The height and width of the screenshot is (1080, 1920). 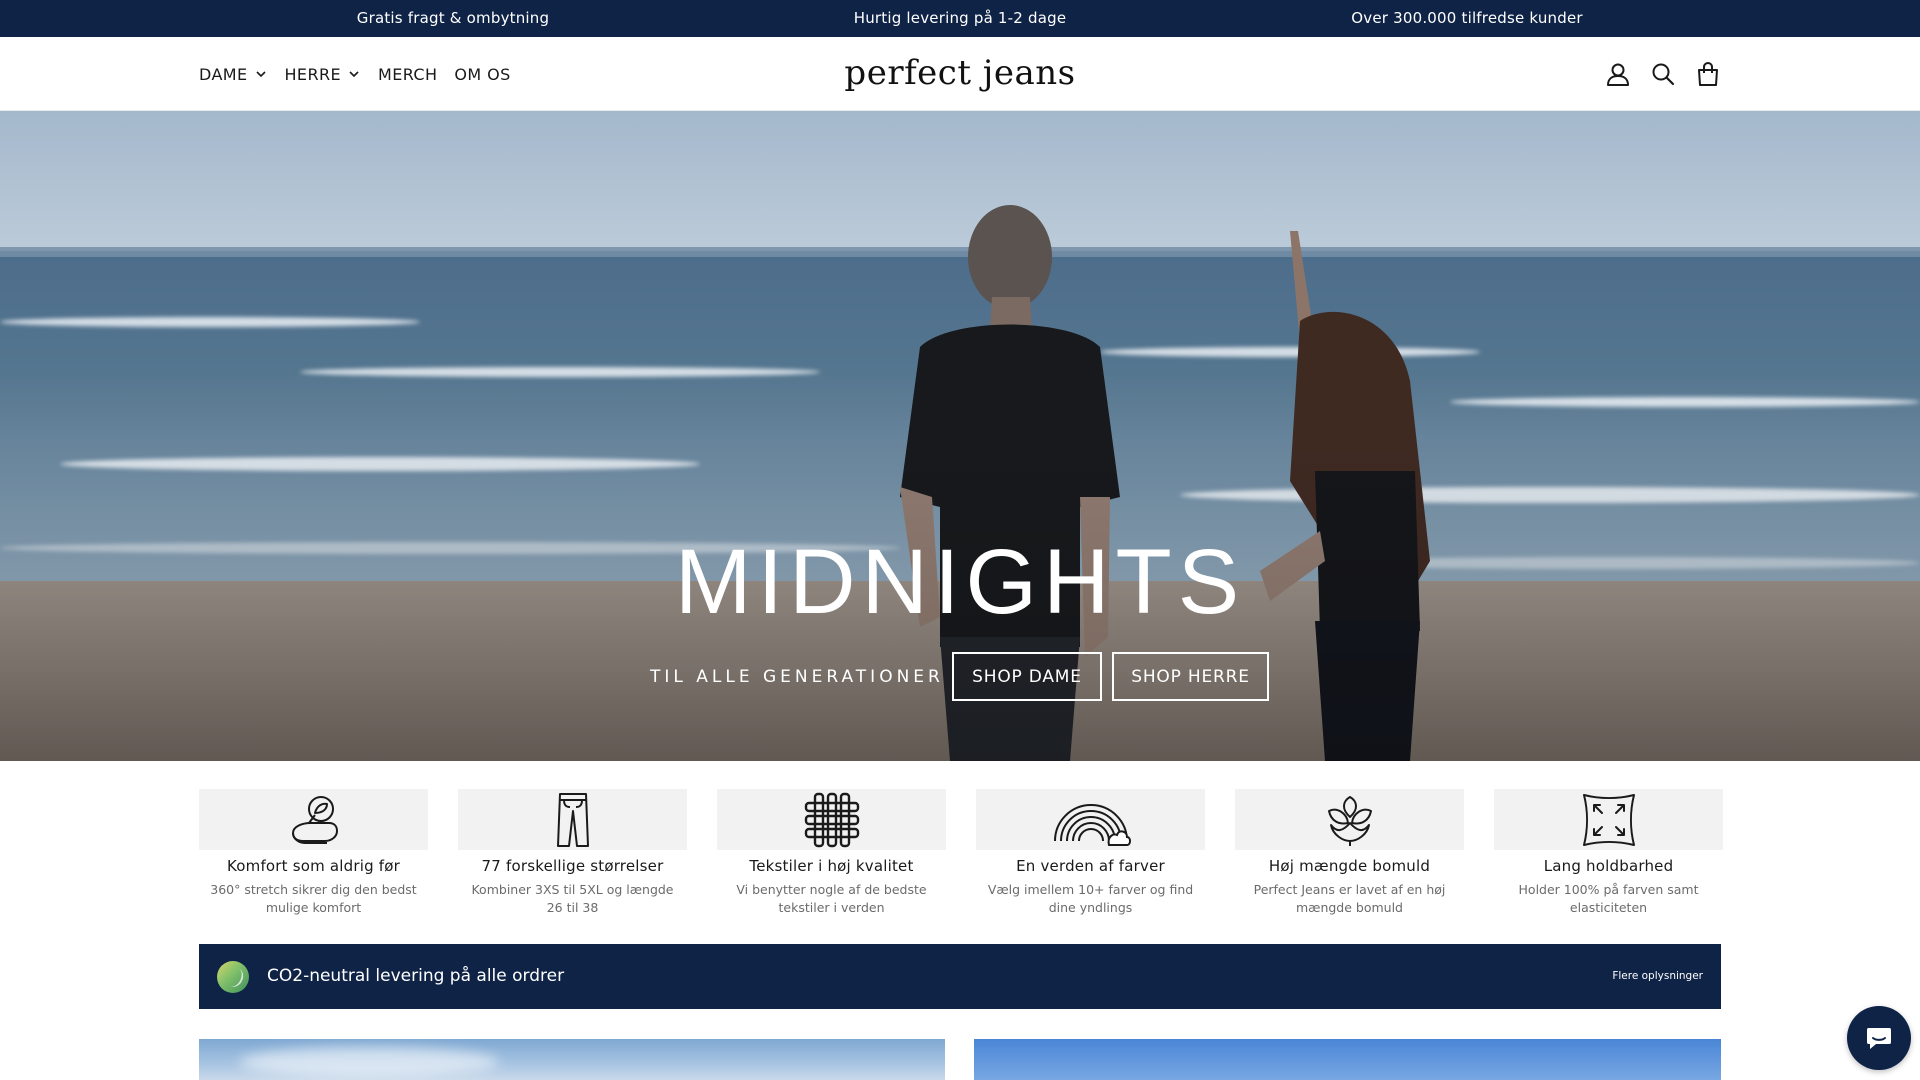 What do you see at coordinates (1467, 18) in the screenshot?
I see `announcement-item: Over 300.000 tilfredse kunder` at bounding box center [1467, 18].